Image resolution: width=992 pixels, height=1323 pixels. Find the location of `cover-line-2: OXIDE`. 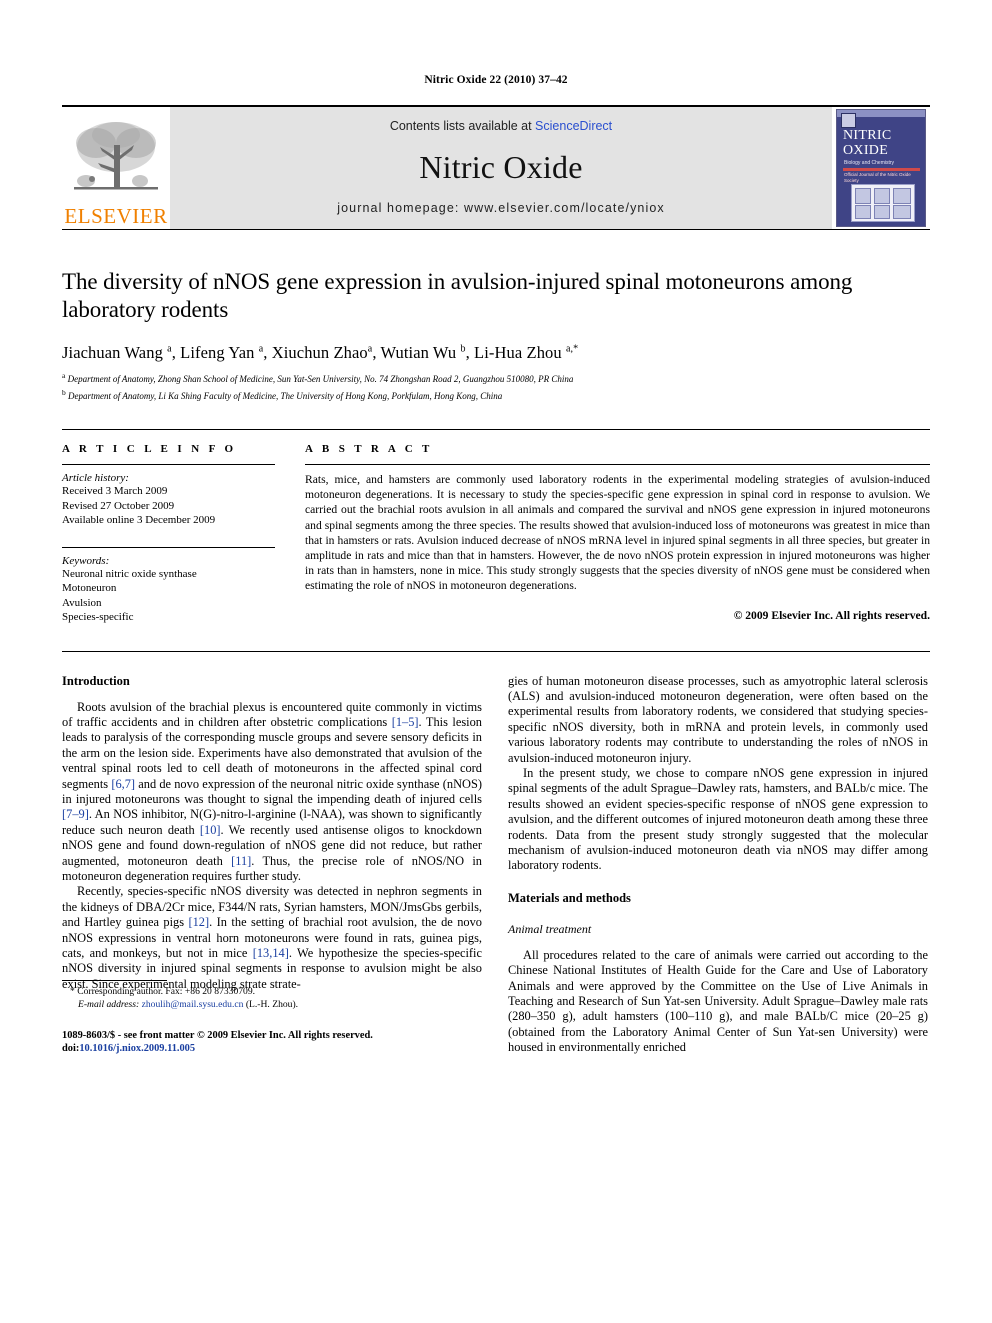

cover-line-2: OXIDE is located at coordinates (866, 150).